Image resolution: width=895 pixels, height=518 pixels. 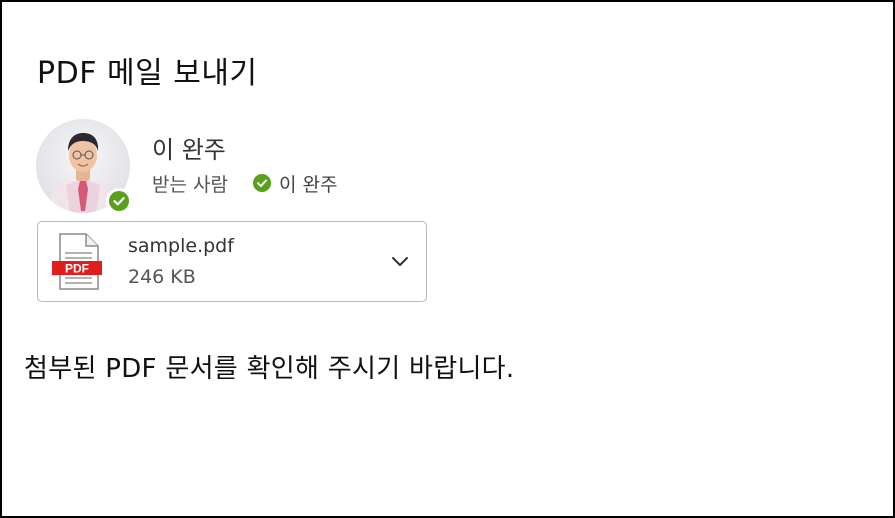 I want to click on attachment-file-name: sample.pdf, so click(x=181, y=246).